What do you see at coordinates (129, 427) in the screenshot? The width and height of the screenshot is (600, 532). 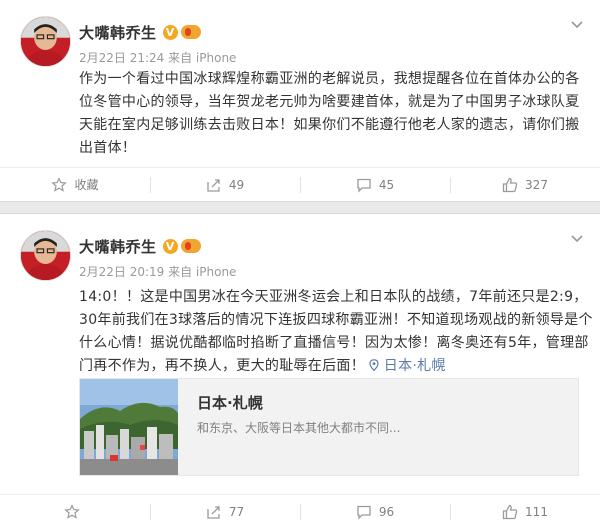 I see `city-photo` at bounding box center [129, 427].